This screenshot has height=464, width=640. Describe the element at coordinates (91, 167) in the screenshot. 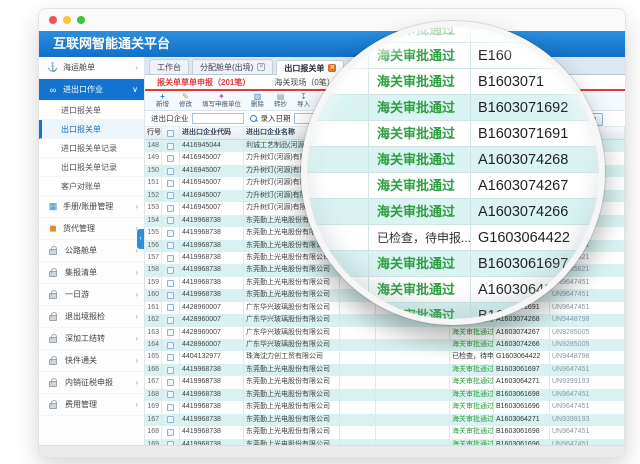

I see `sidebar-subitem-出口报关单记录: 出口报关单记录` at that location.